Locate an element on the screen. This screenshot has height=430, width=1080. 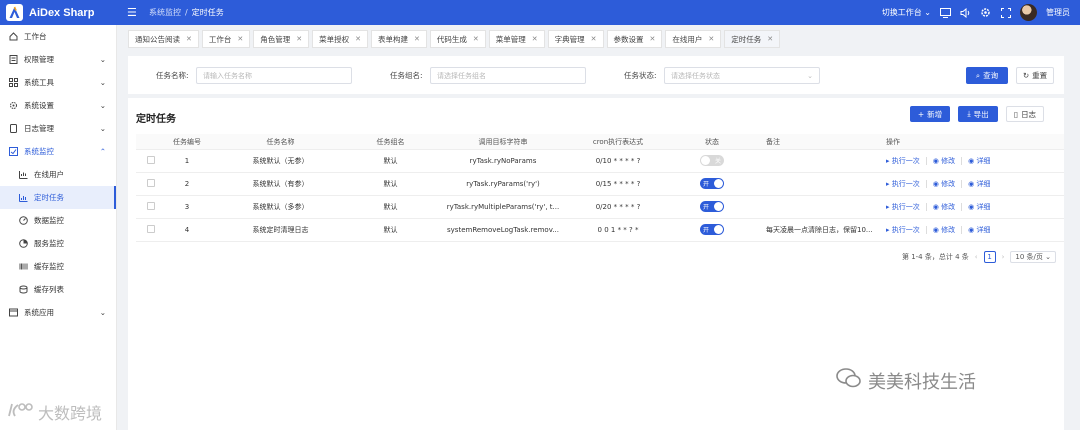
tab-workbench: 工作台 ✕ is located at coordinates (226, 39).